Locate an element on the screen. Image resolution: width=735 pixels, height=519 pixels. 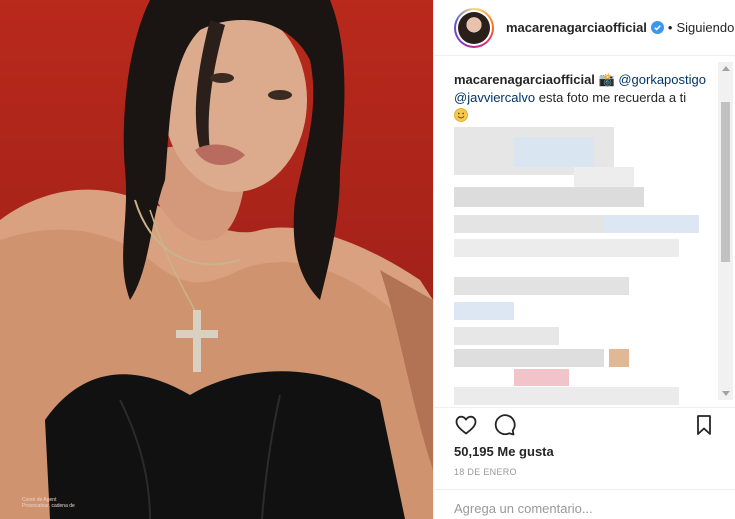
bookmark-icon is located at coordinates (704, 425).